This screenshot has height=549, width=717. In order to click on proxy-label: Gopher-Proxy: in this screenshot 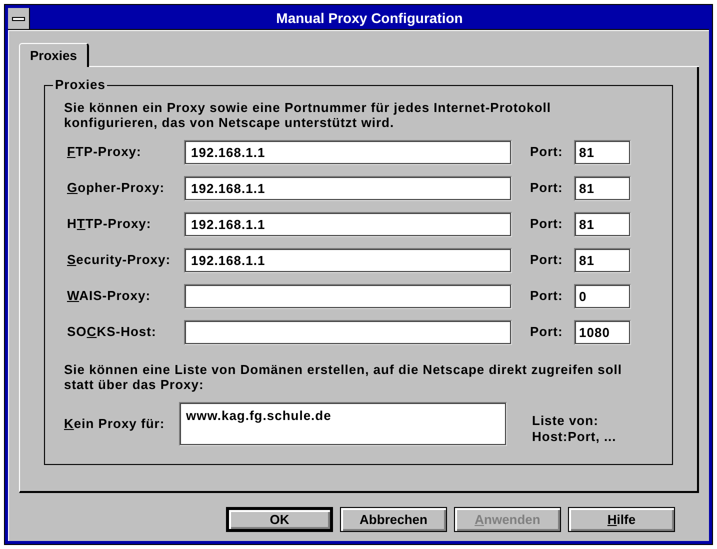, I will do `click(116, 188)`.